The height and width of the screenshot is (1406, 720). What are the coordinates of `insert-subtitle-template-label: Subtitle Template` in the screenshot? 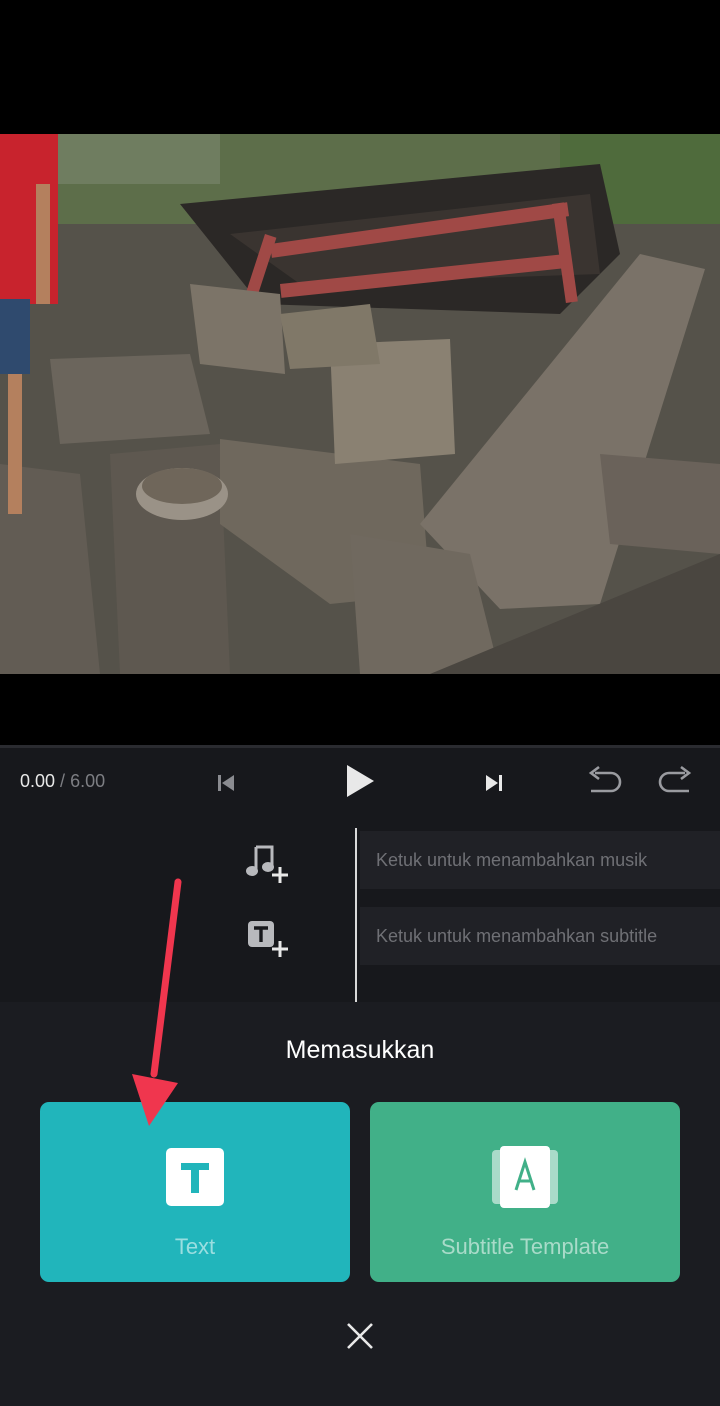 It's located at (525, 1246).